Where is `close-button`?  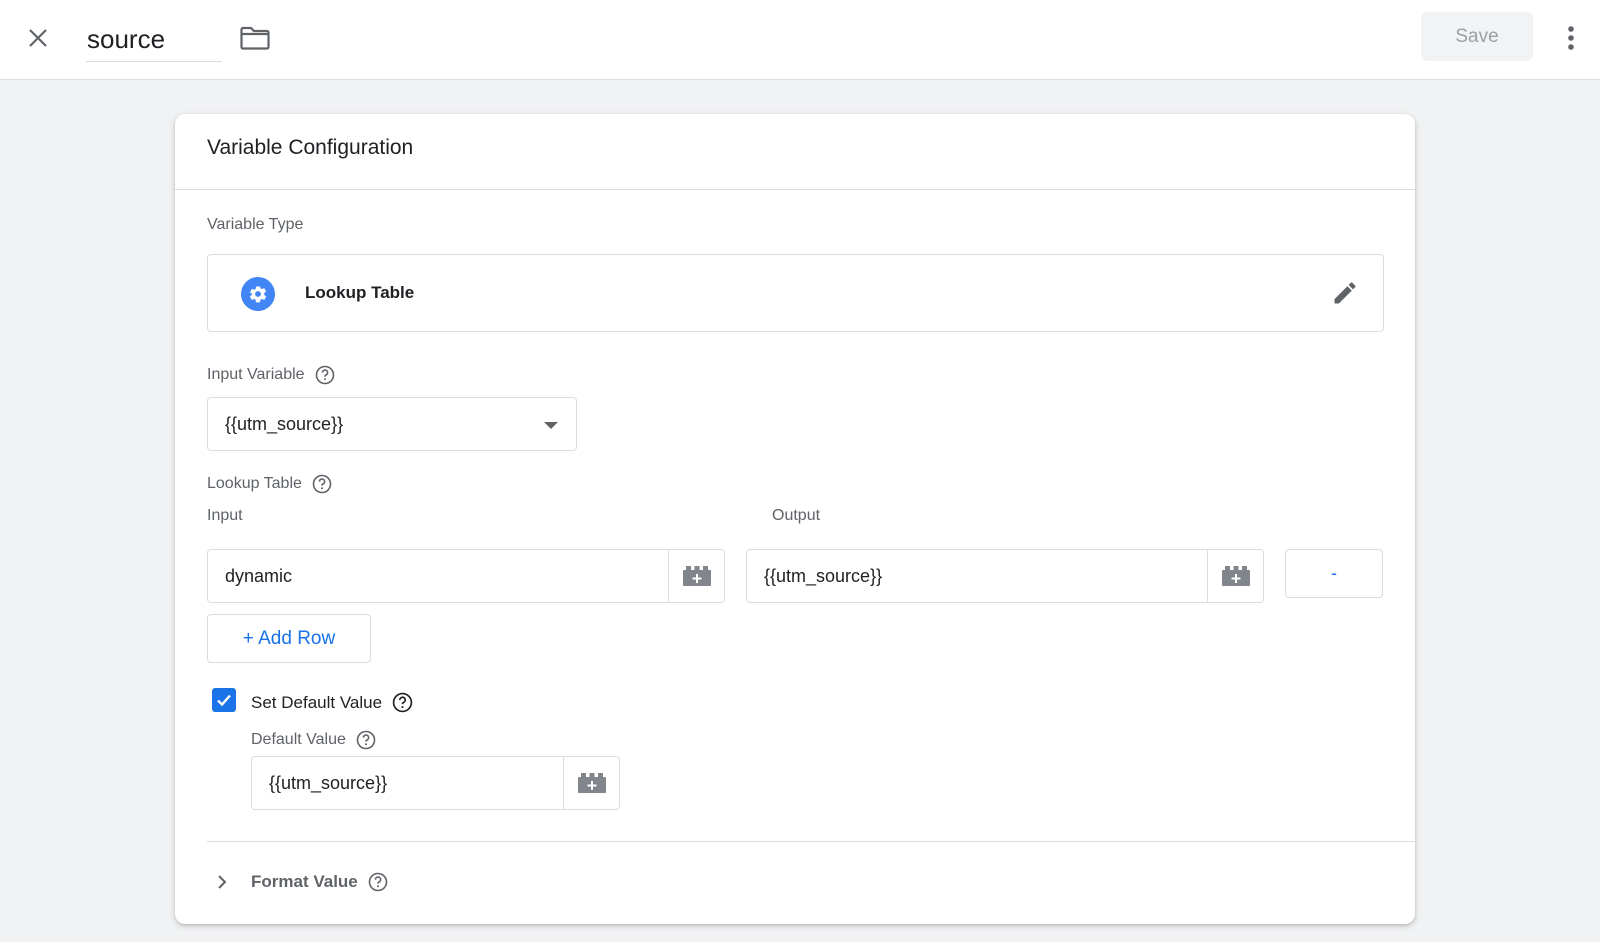 close-button is located at coordinates (38, 38).